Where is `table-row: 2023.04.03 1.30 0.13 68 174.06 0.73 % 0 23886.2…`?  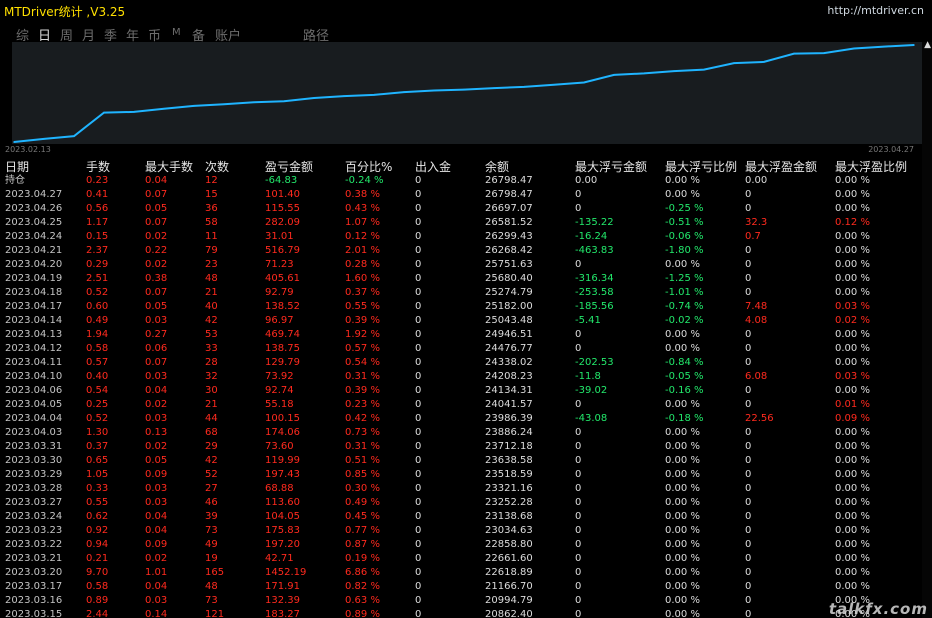
table-row: 2023.04.03 1.30 0.13 68 174.06 0.73 % 0 23886.2… is located at coordinates (461, 433).